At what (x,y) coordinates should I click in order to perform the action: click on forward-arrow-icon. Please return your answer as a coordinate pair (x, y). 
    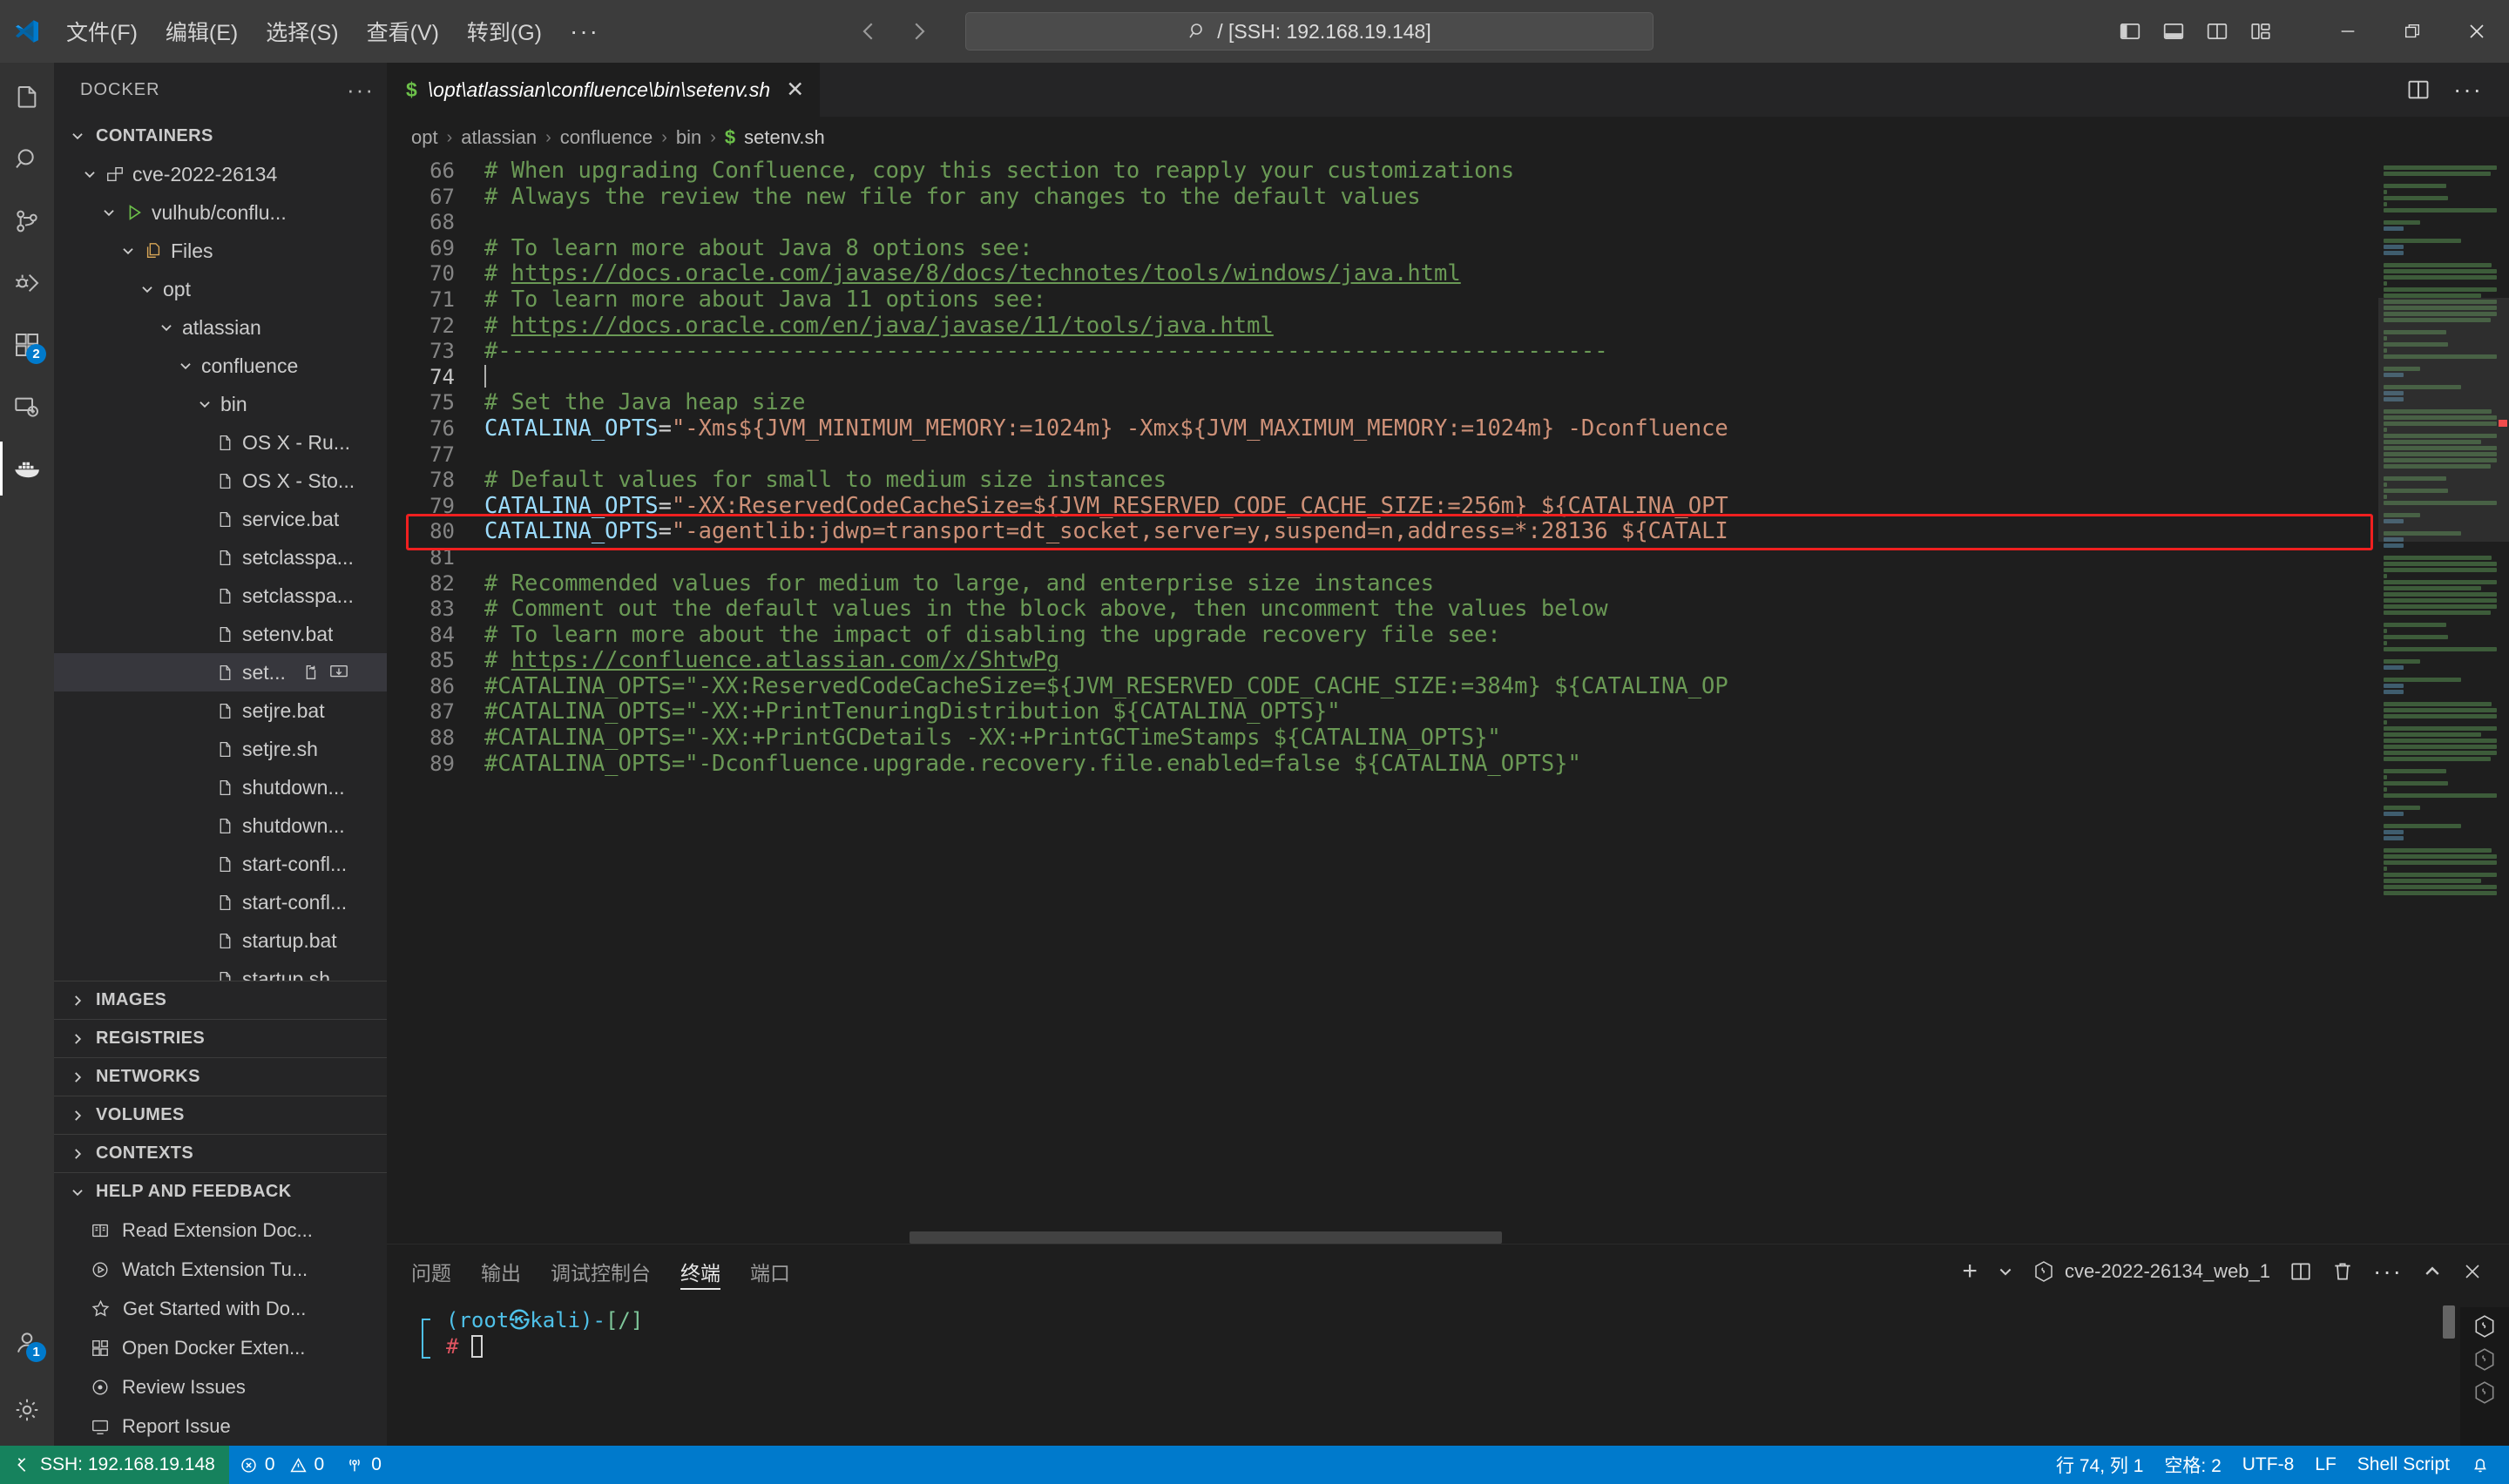
    Looking at the image, I should click on (919, 31).